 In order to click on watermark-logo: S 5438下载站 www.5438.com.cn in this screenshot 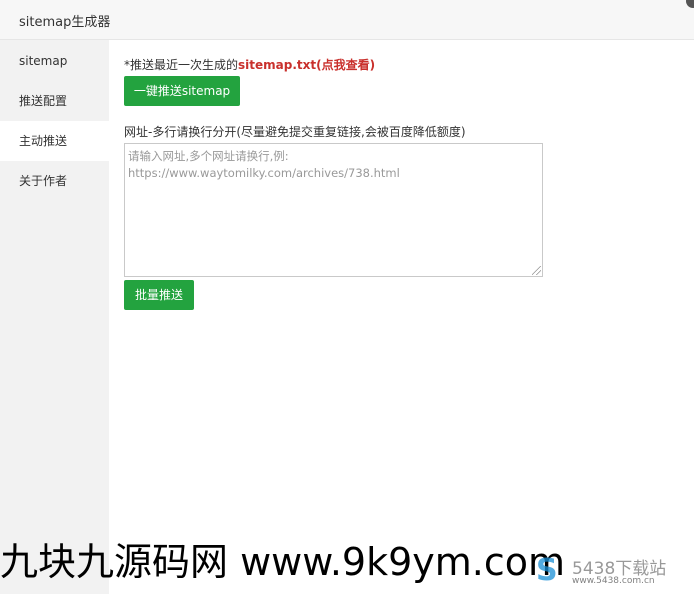, I will do `click(611, 571)`.